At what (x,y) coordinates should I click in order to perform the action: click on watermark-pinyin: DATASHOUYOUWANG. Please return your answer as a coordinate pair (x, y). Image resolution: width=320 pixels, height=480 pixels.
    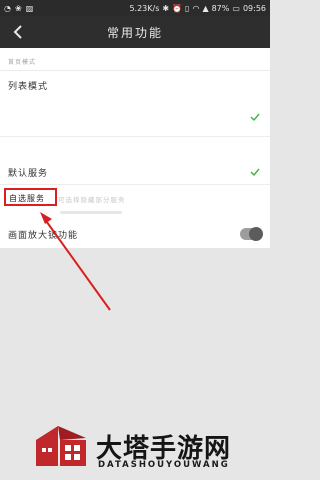
    Looking at the image, I should click on (164, 465).